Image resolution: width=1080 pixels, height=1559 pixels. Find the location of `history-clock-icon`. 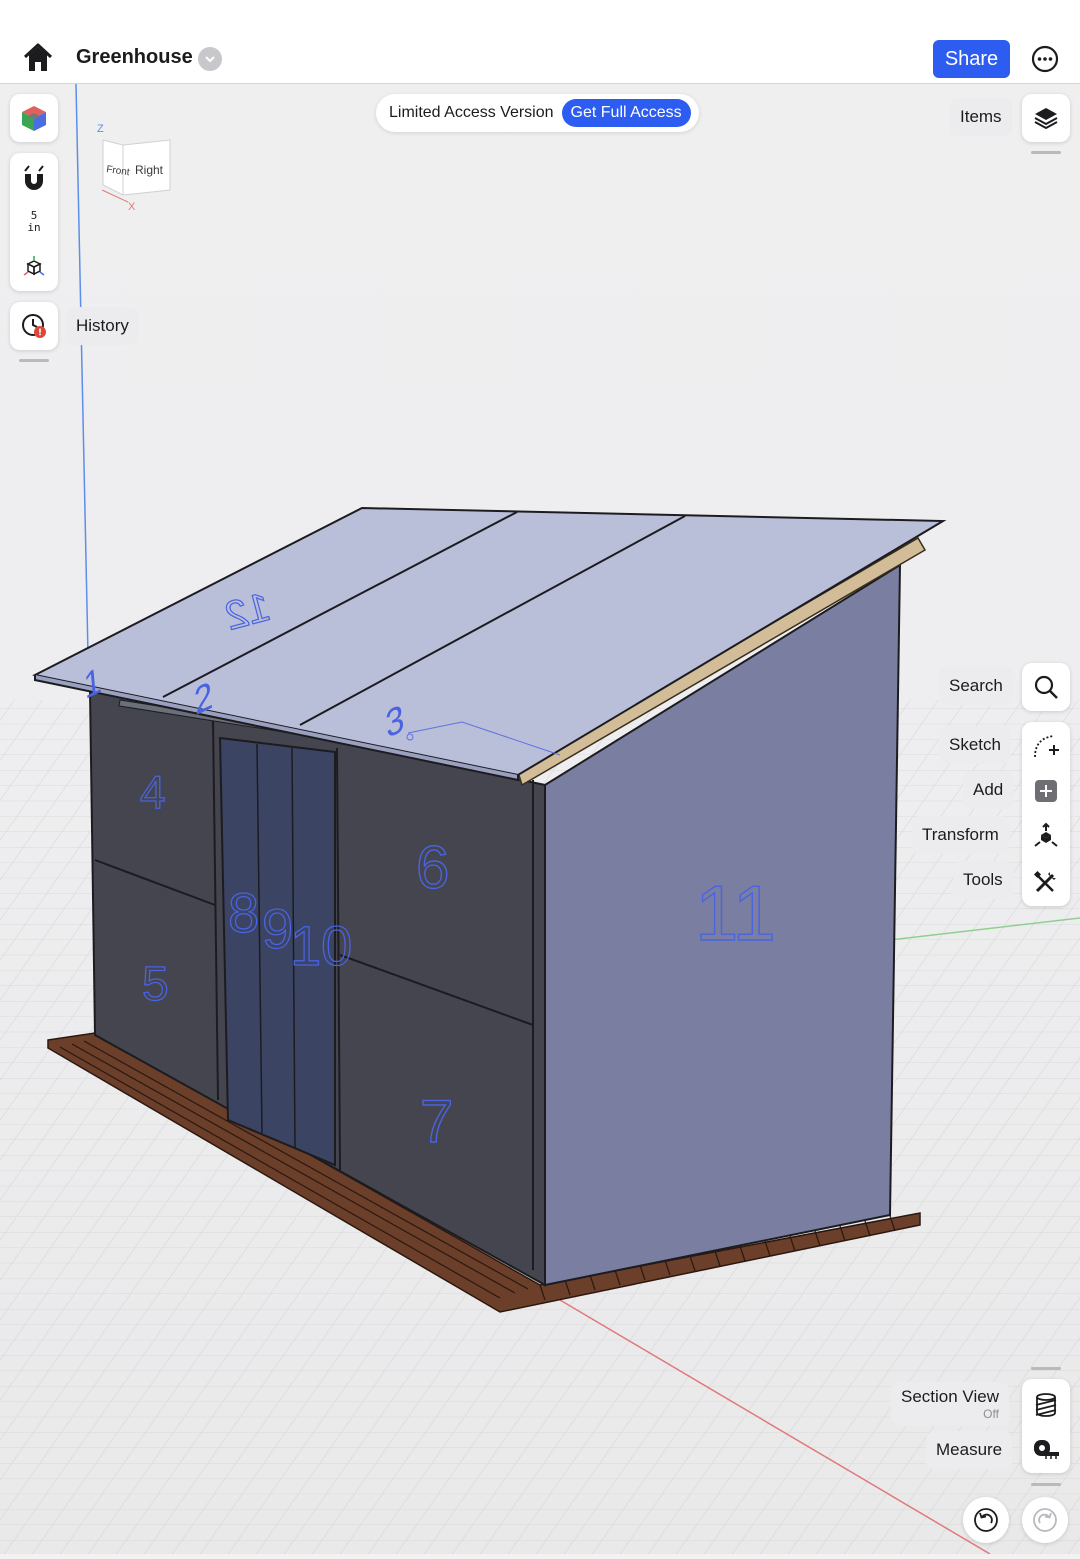

history-clock-icon is located at coordinates (34, 326).